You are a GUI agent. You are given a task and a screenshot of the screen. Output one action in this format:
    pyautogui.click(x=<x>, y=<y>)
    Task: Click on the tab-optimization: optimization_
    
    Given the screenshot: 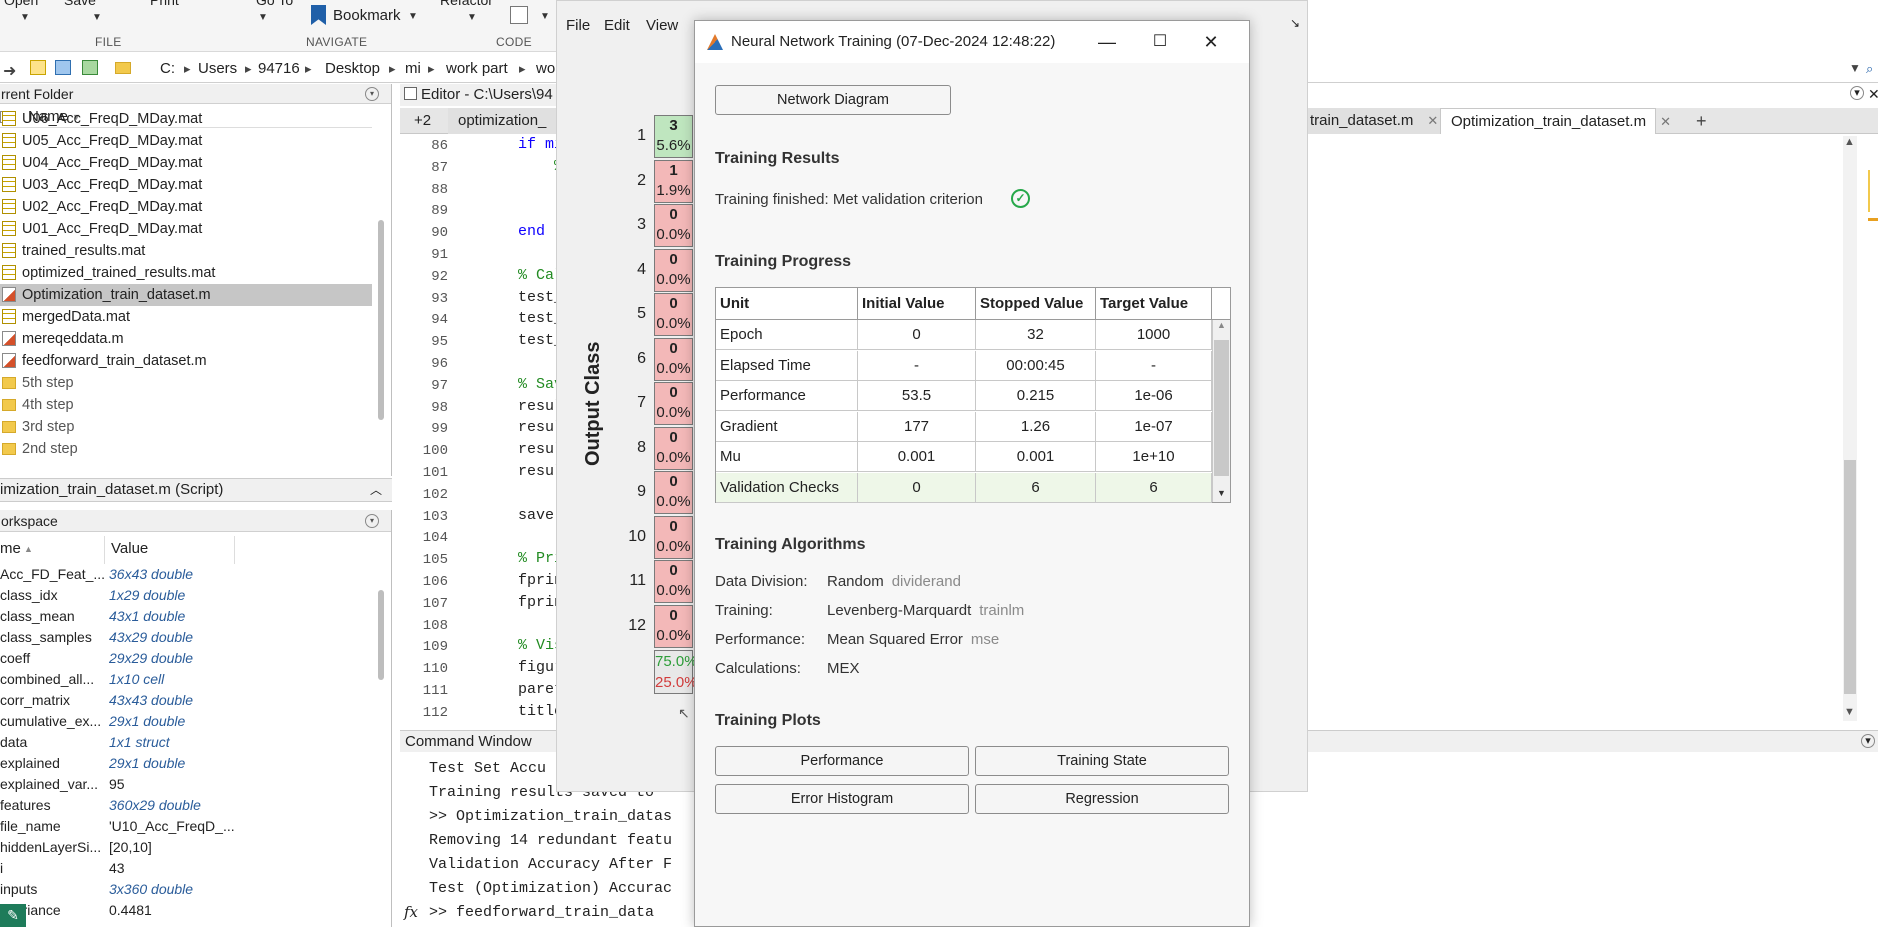 What is the action you would take?
    pyautogui.click(x=503, y=121)
    